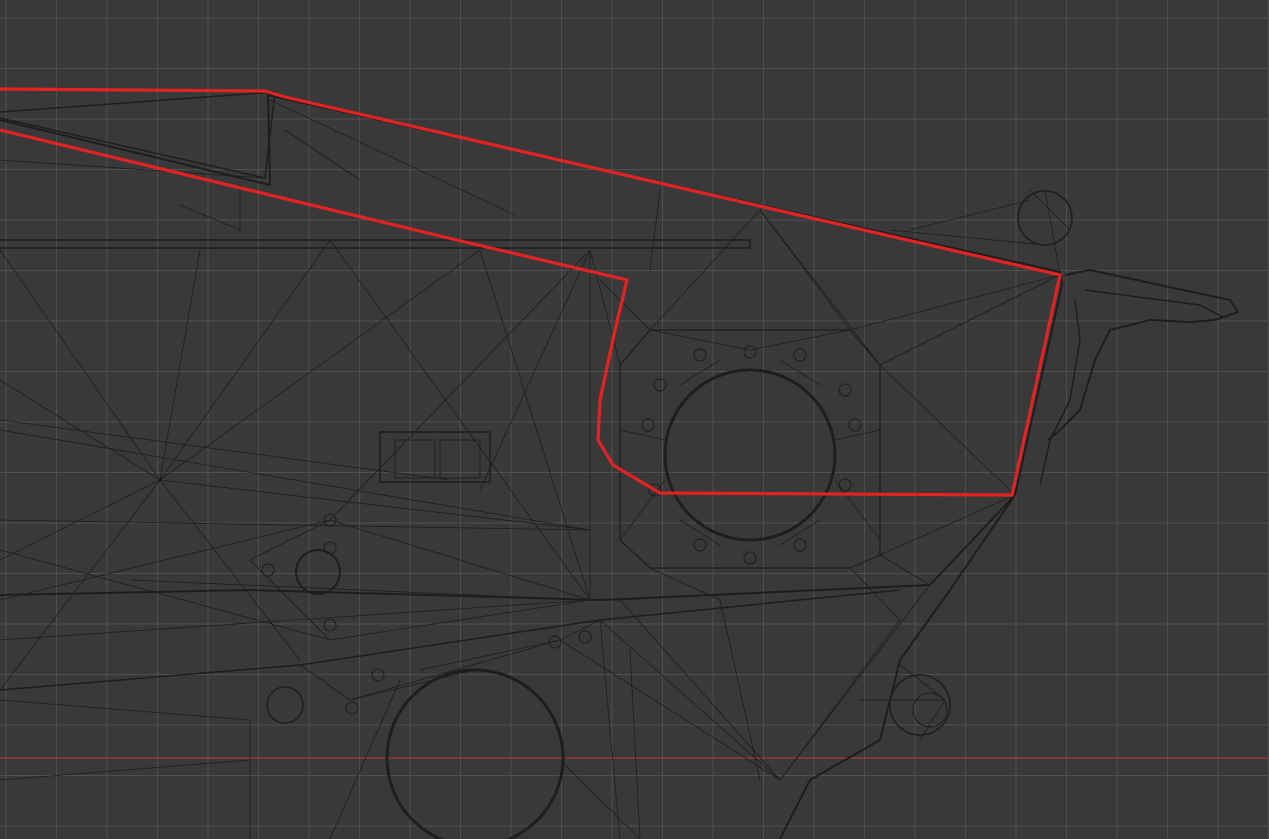  Describe the element at coordinates (475, 753) in the screenshot. I see `wheel-hole-bottom` at that location.